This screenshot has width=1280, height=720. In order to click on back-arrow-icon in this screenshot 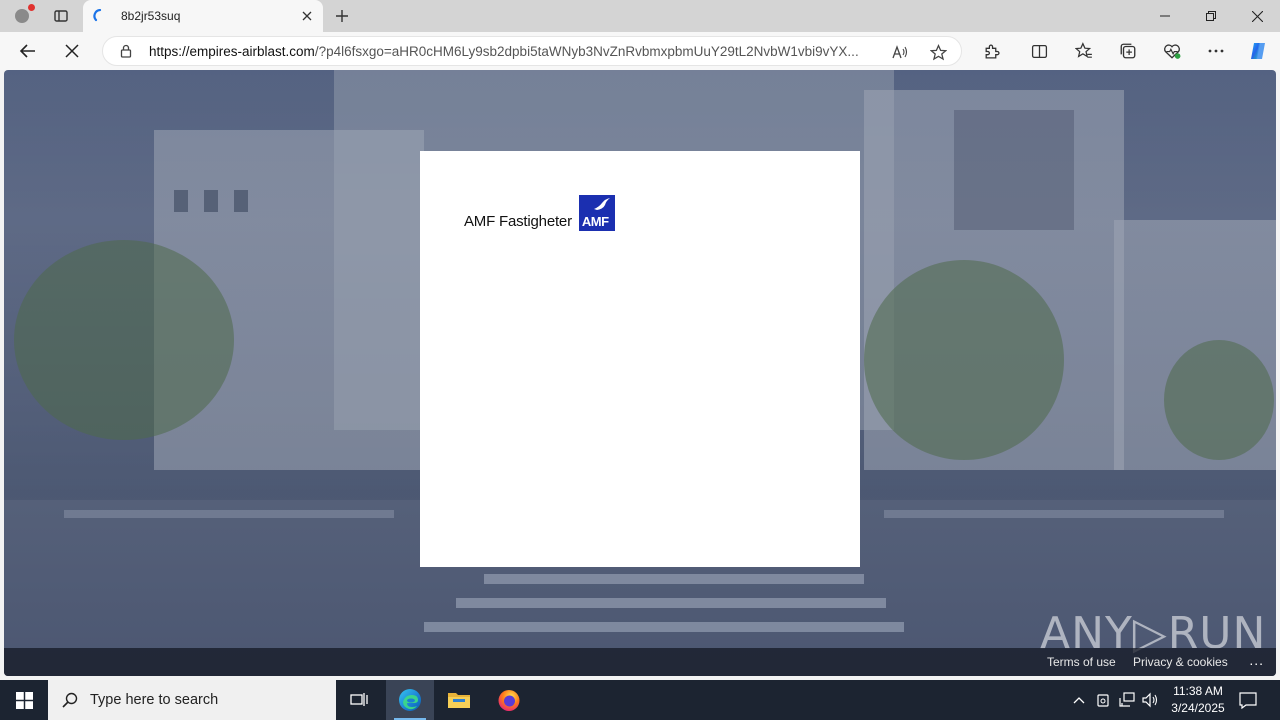, I will do `click(27, 51)`.